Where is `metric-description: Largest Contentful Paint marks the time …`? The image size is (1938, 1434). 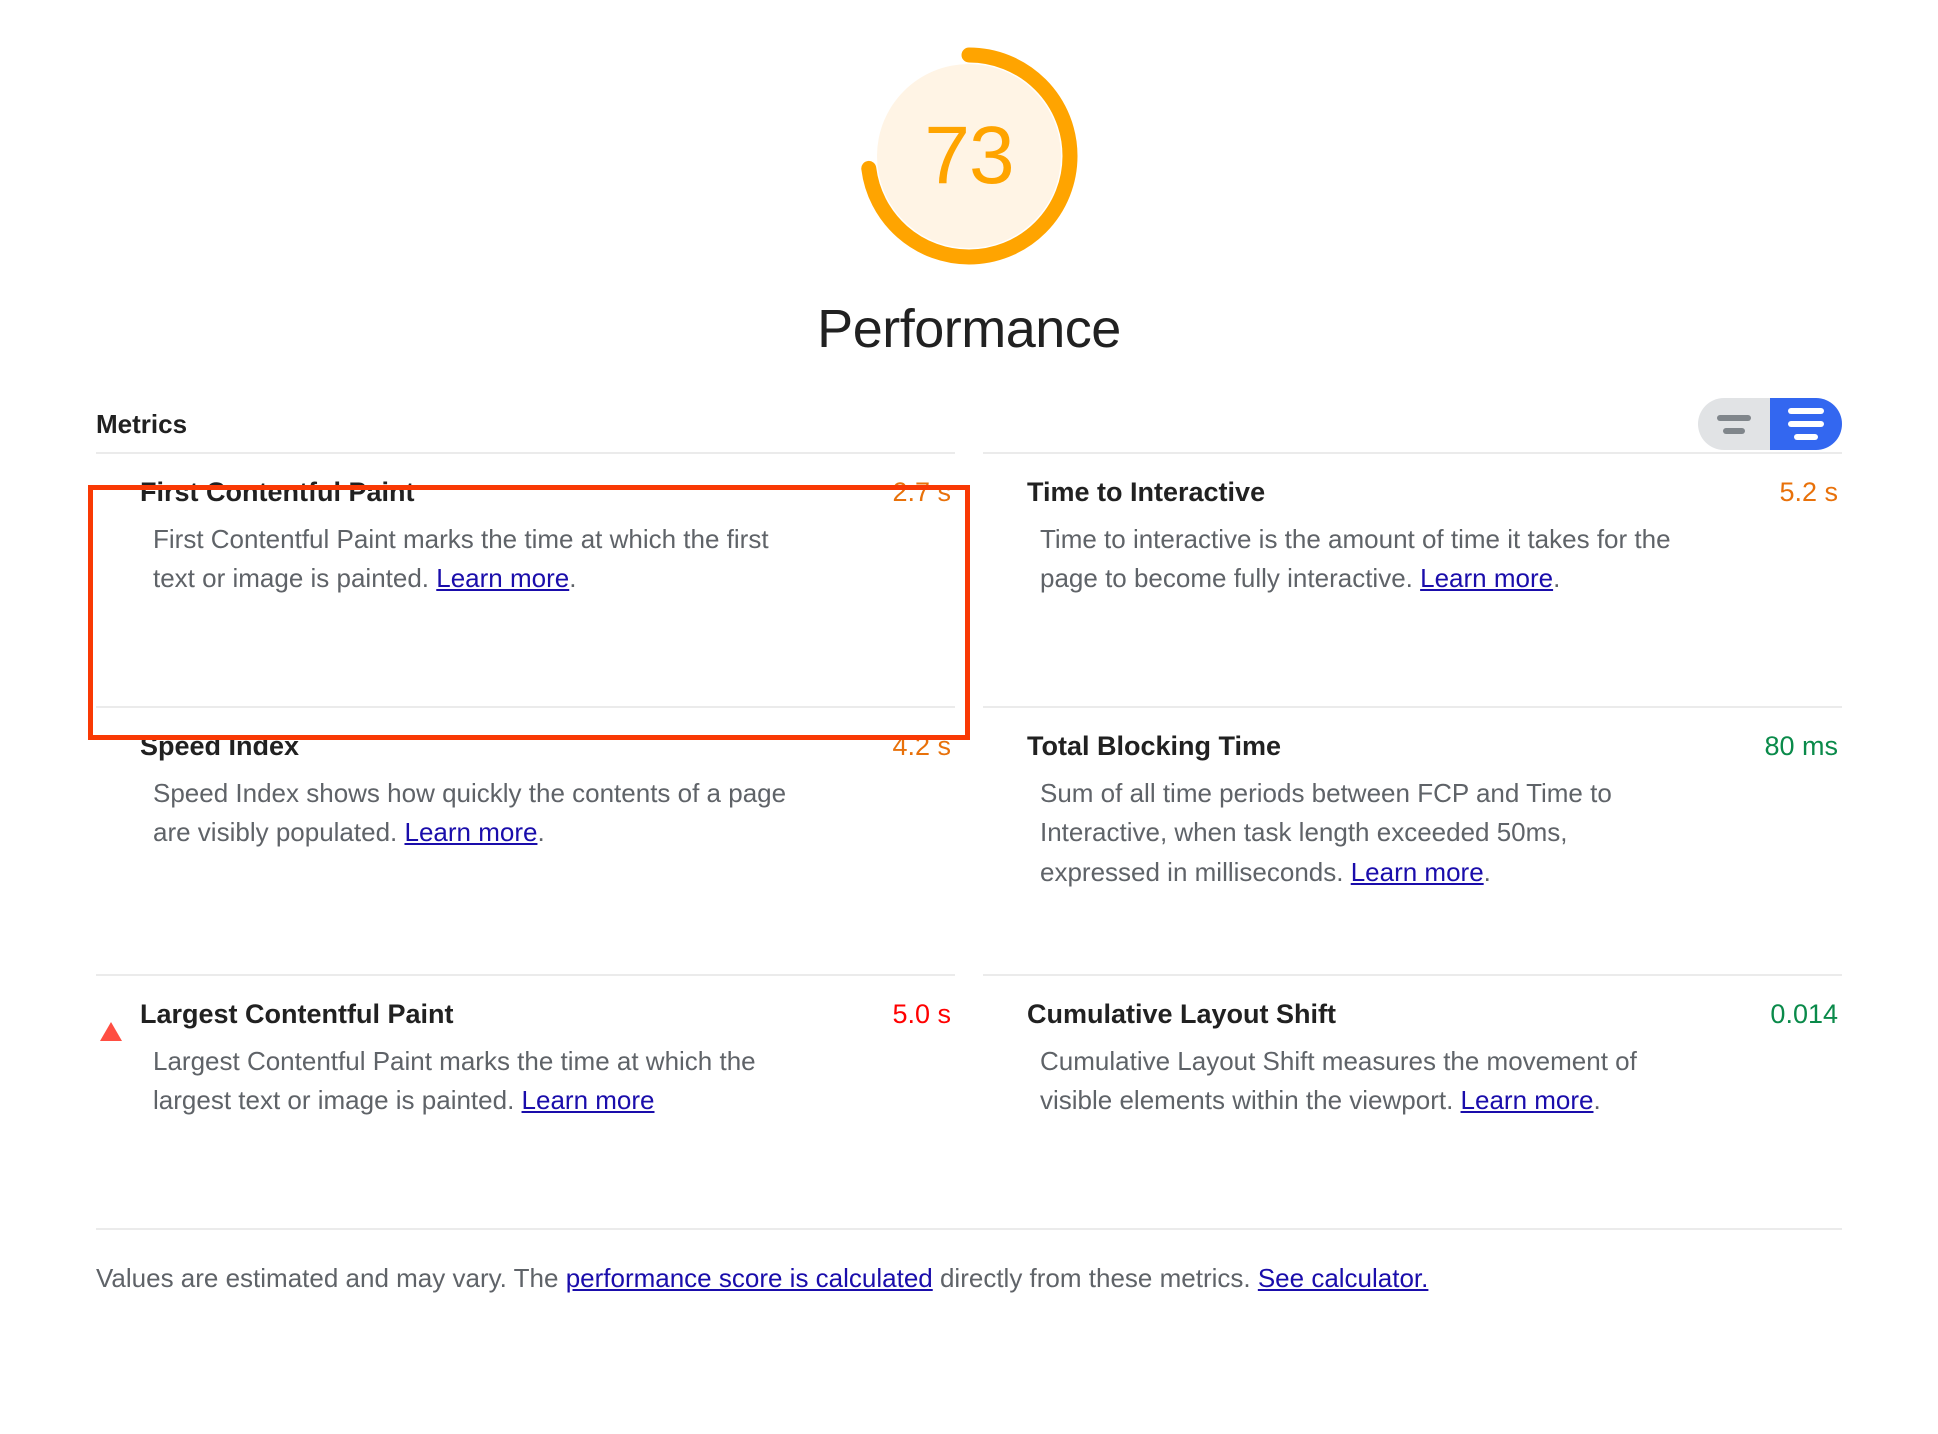 metric-description: Largest Contentful Paint marks the time … is located at coordinates (473, 1081).